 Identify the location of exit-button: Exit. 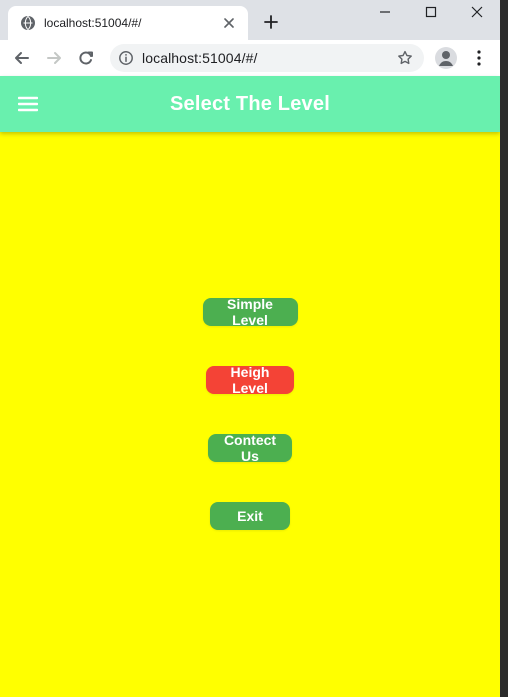
(250, 516).